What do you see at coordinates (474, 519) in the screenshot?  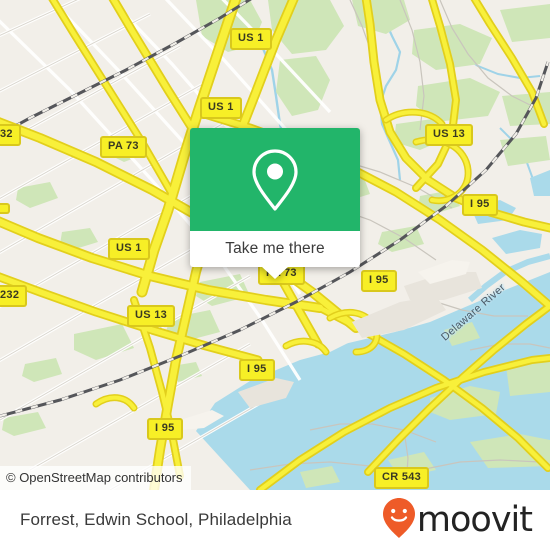 I see `moovit-wordmark: moovit` at bounding box center [474, 519].